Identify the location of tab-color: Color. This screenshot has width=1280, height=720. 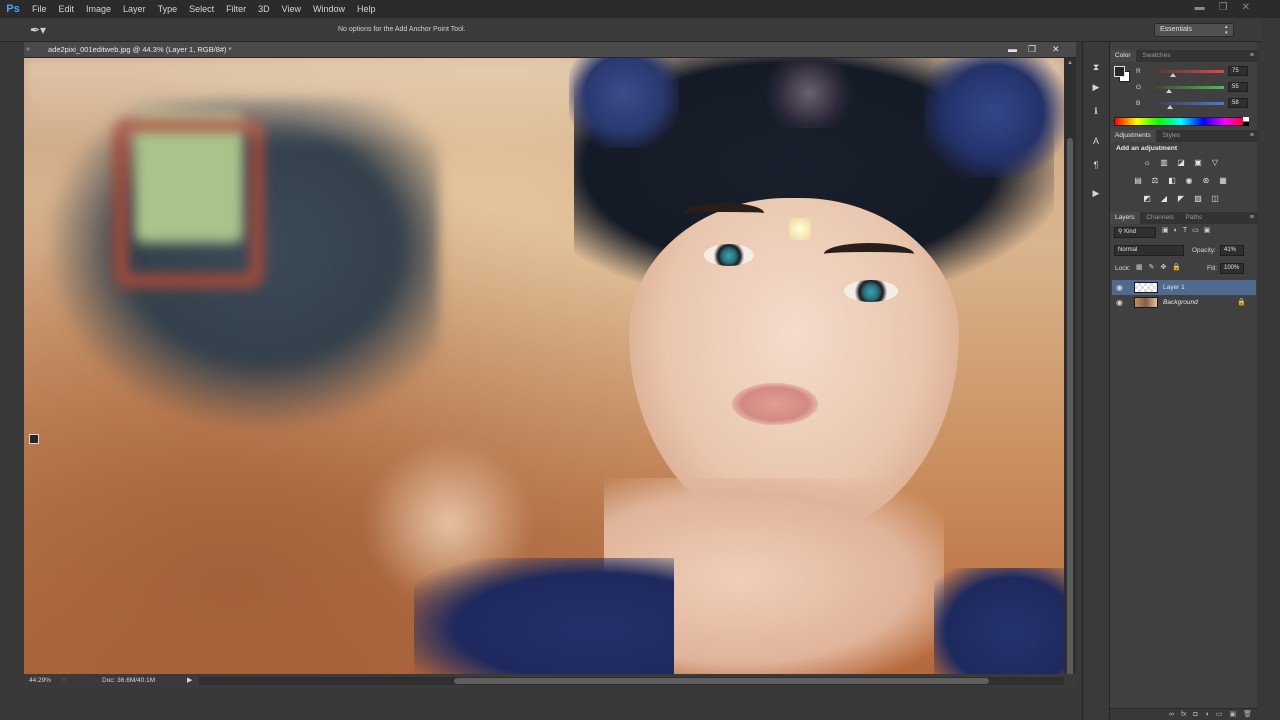
(1123, 56).